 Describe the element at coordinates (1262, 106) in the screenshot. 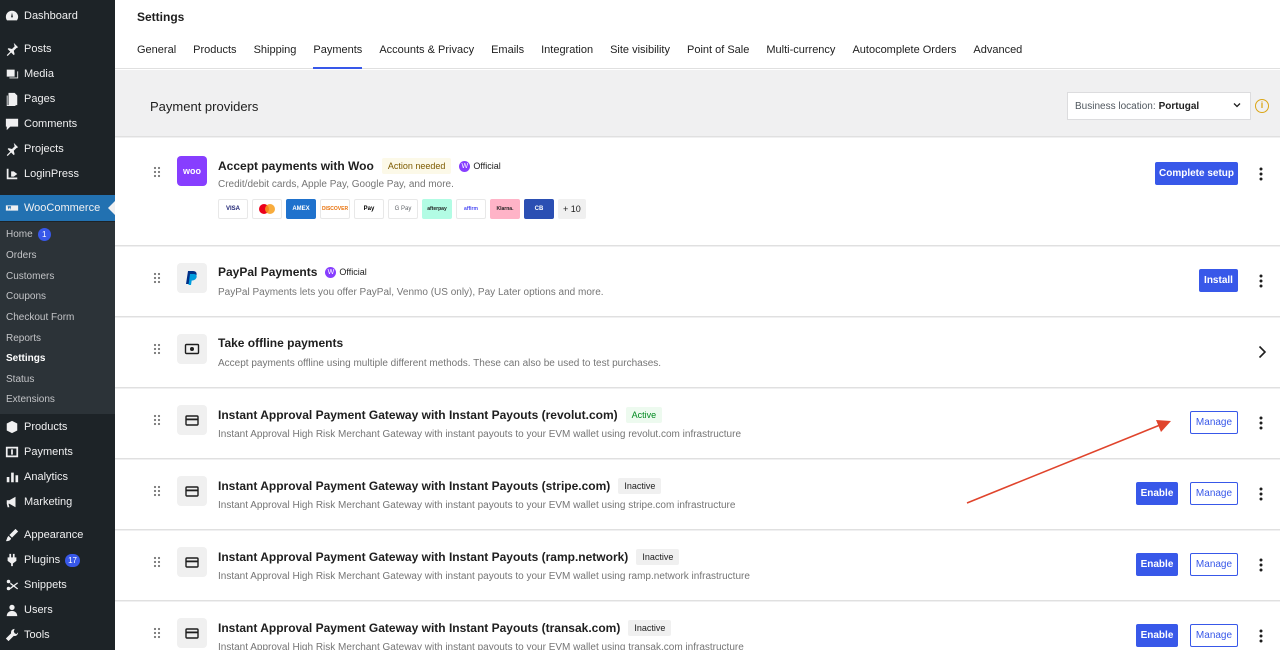

I see `info-icon: i` at that location.